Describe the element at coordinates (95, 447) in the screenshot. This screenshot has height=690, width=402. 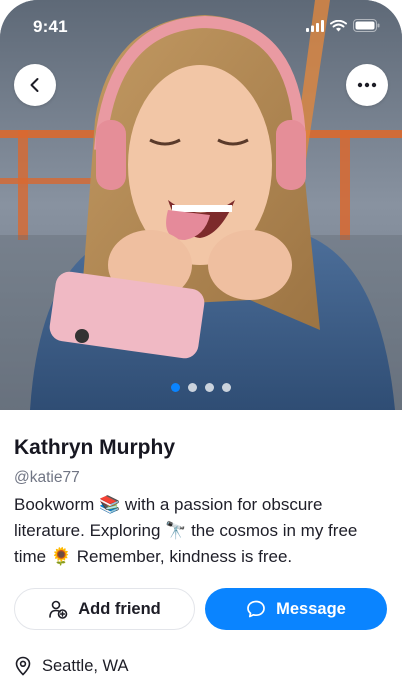
I see `profile-name: Kathryn Murphy` at that location.